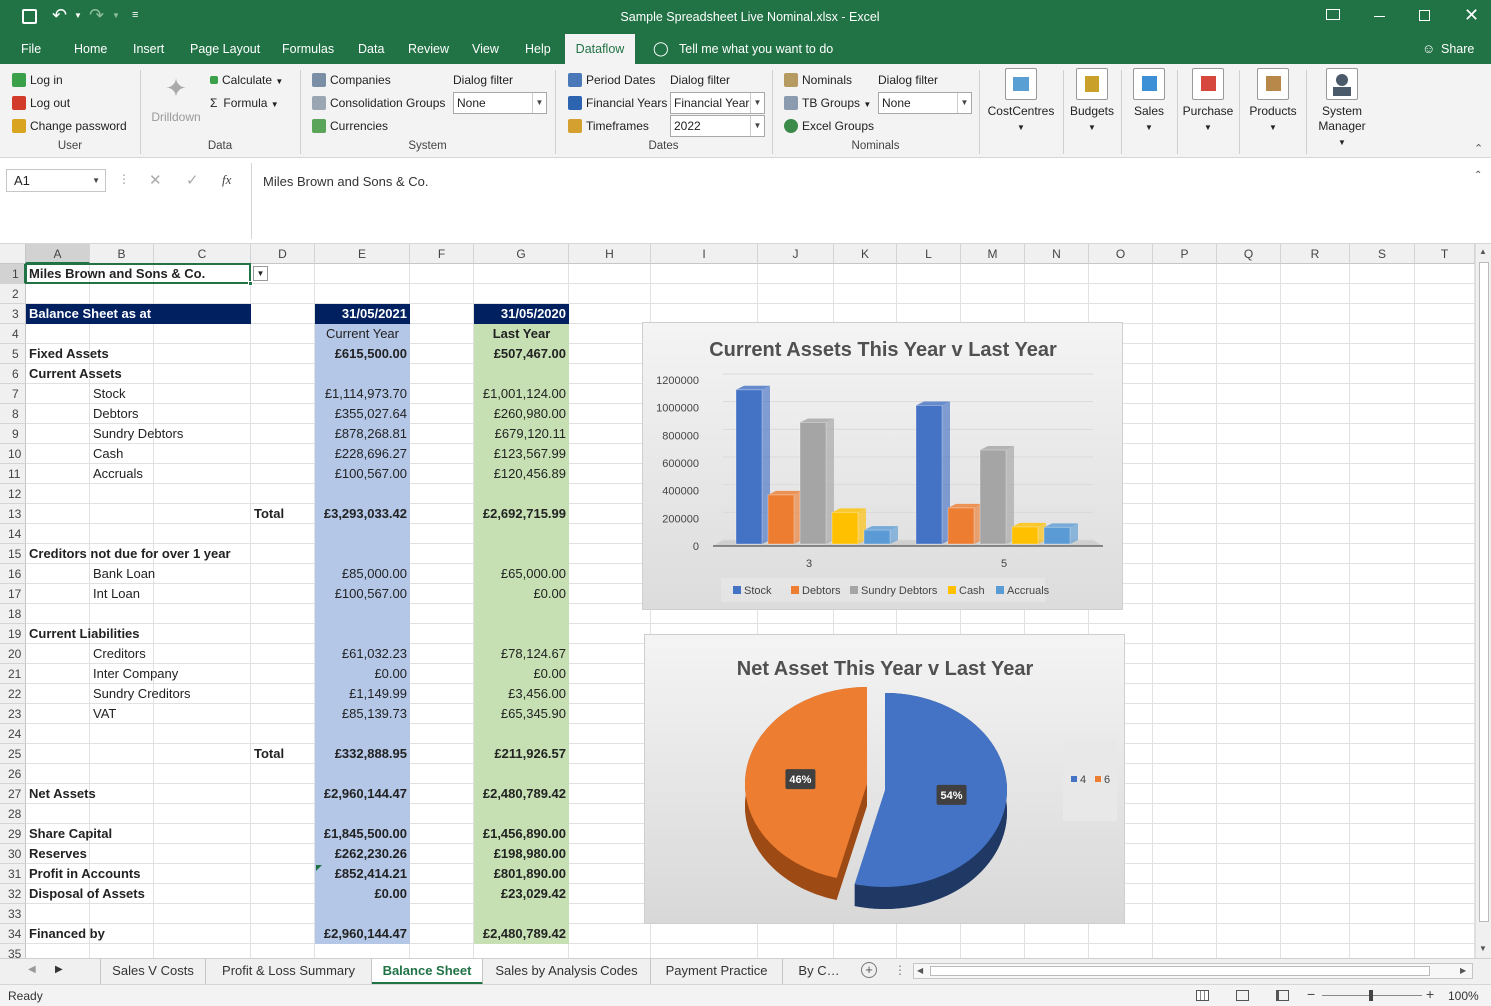 The width and height of the screenshot is (1491, 1006). Describe the element at coordinates (1445, 254) in the screenshot. I see `column-header-t: T` at that location.